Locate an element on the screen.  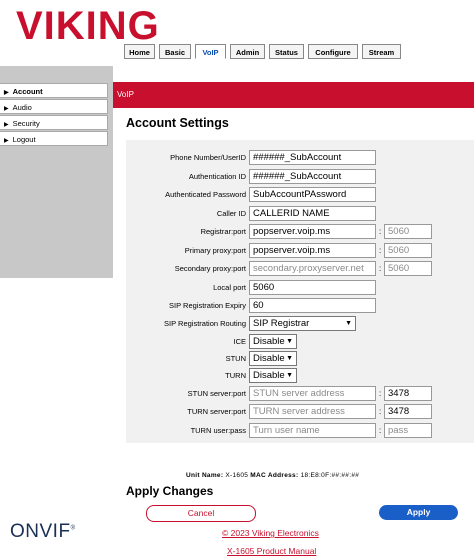
field-label: ICE is located at coordinates (239, 341).